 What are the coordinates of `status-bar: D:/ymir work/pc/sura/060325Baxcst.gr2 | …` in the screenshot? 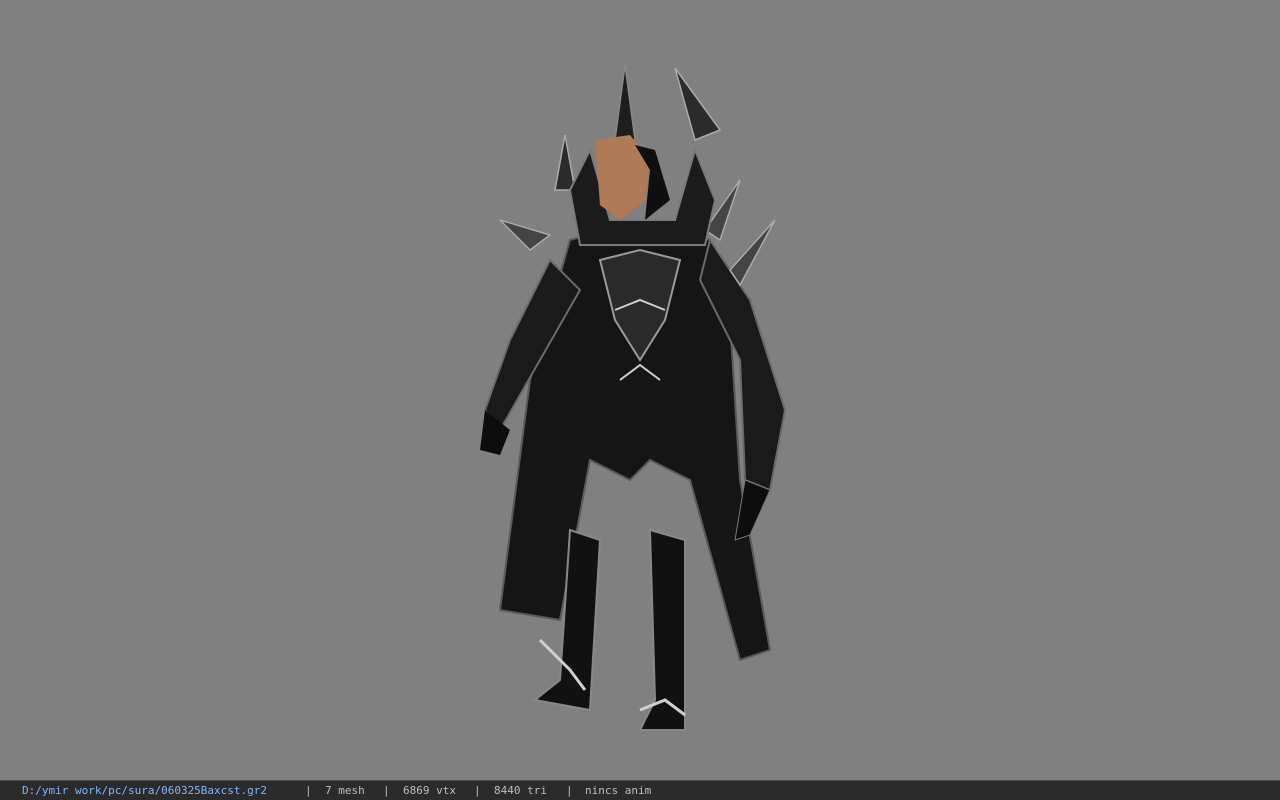 It's located at (640, 790).